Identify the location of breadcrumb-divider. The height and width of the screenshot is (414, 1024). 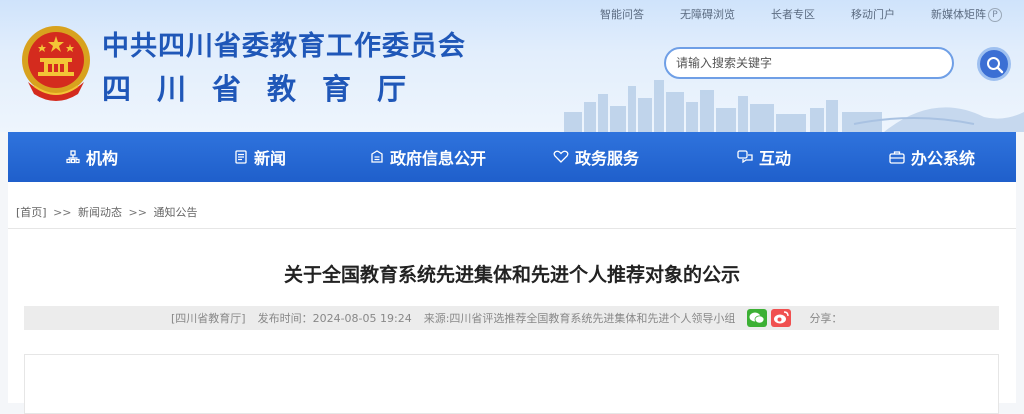
(512, 228).